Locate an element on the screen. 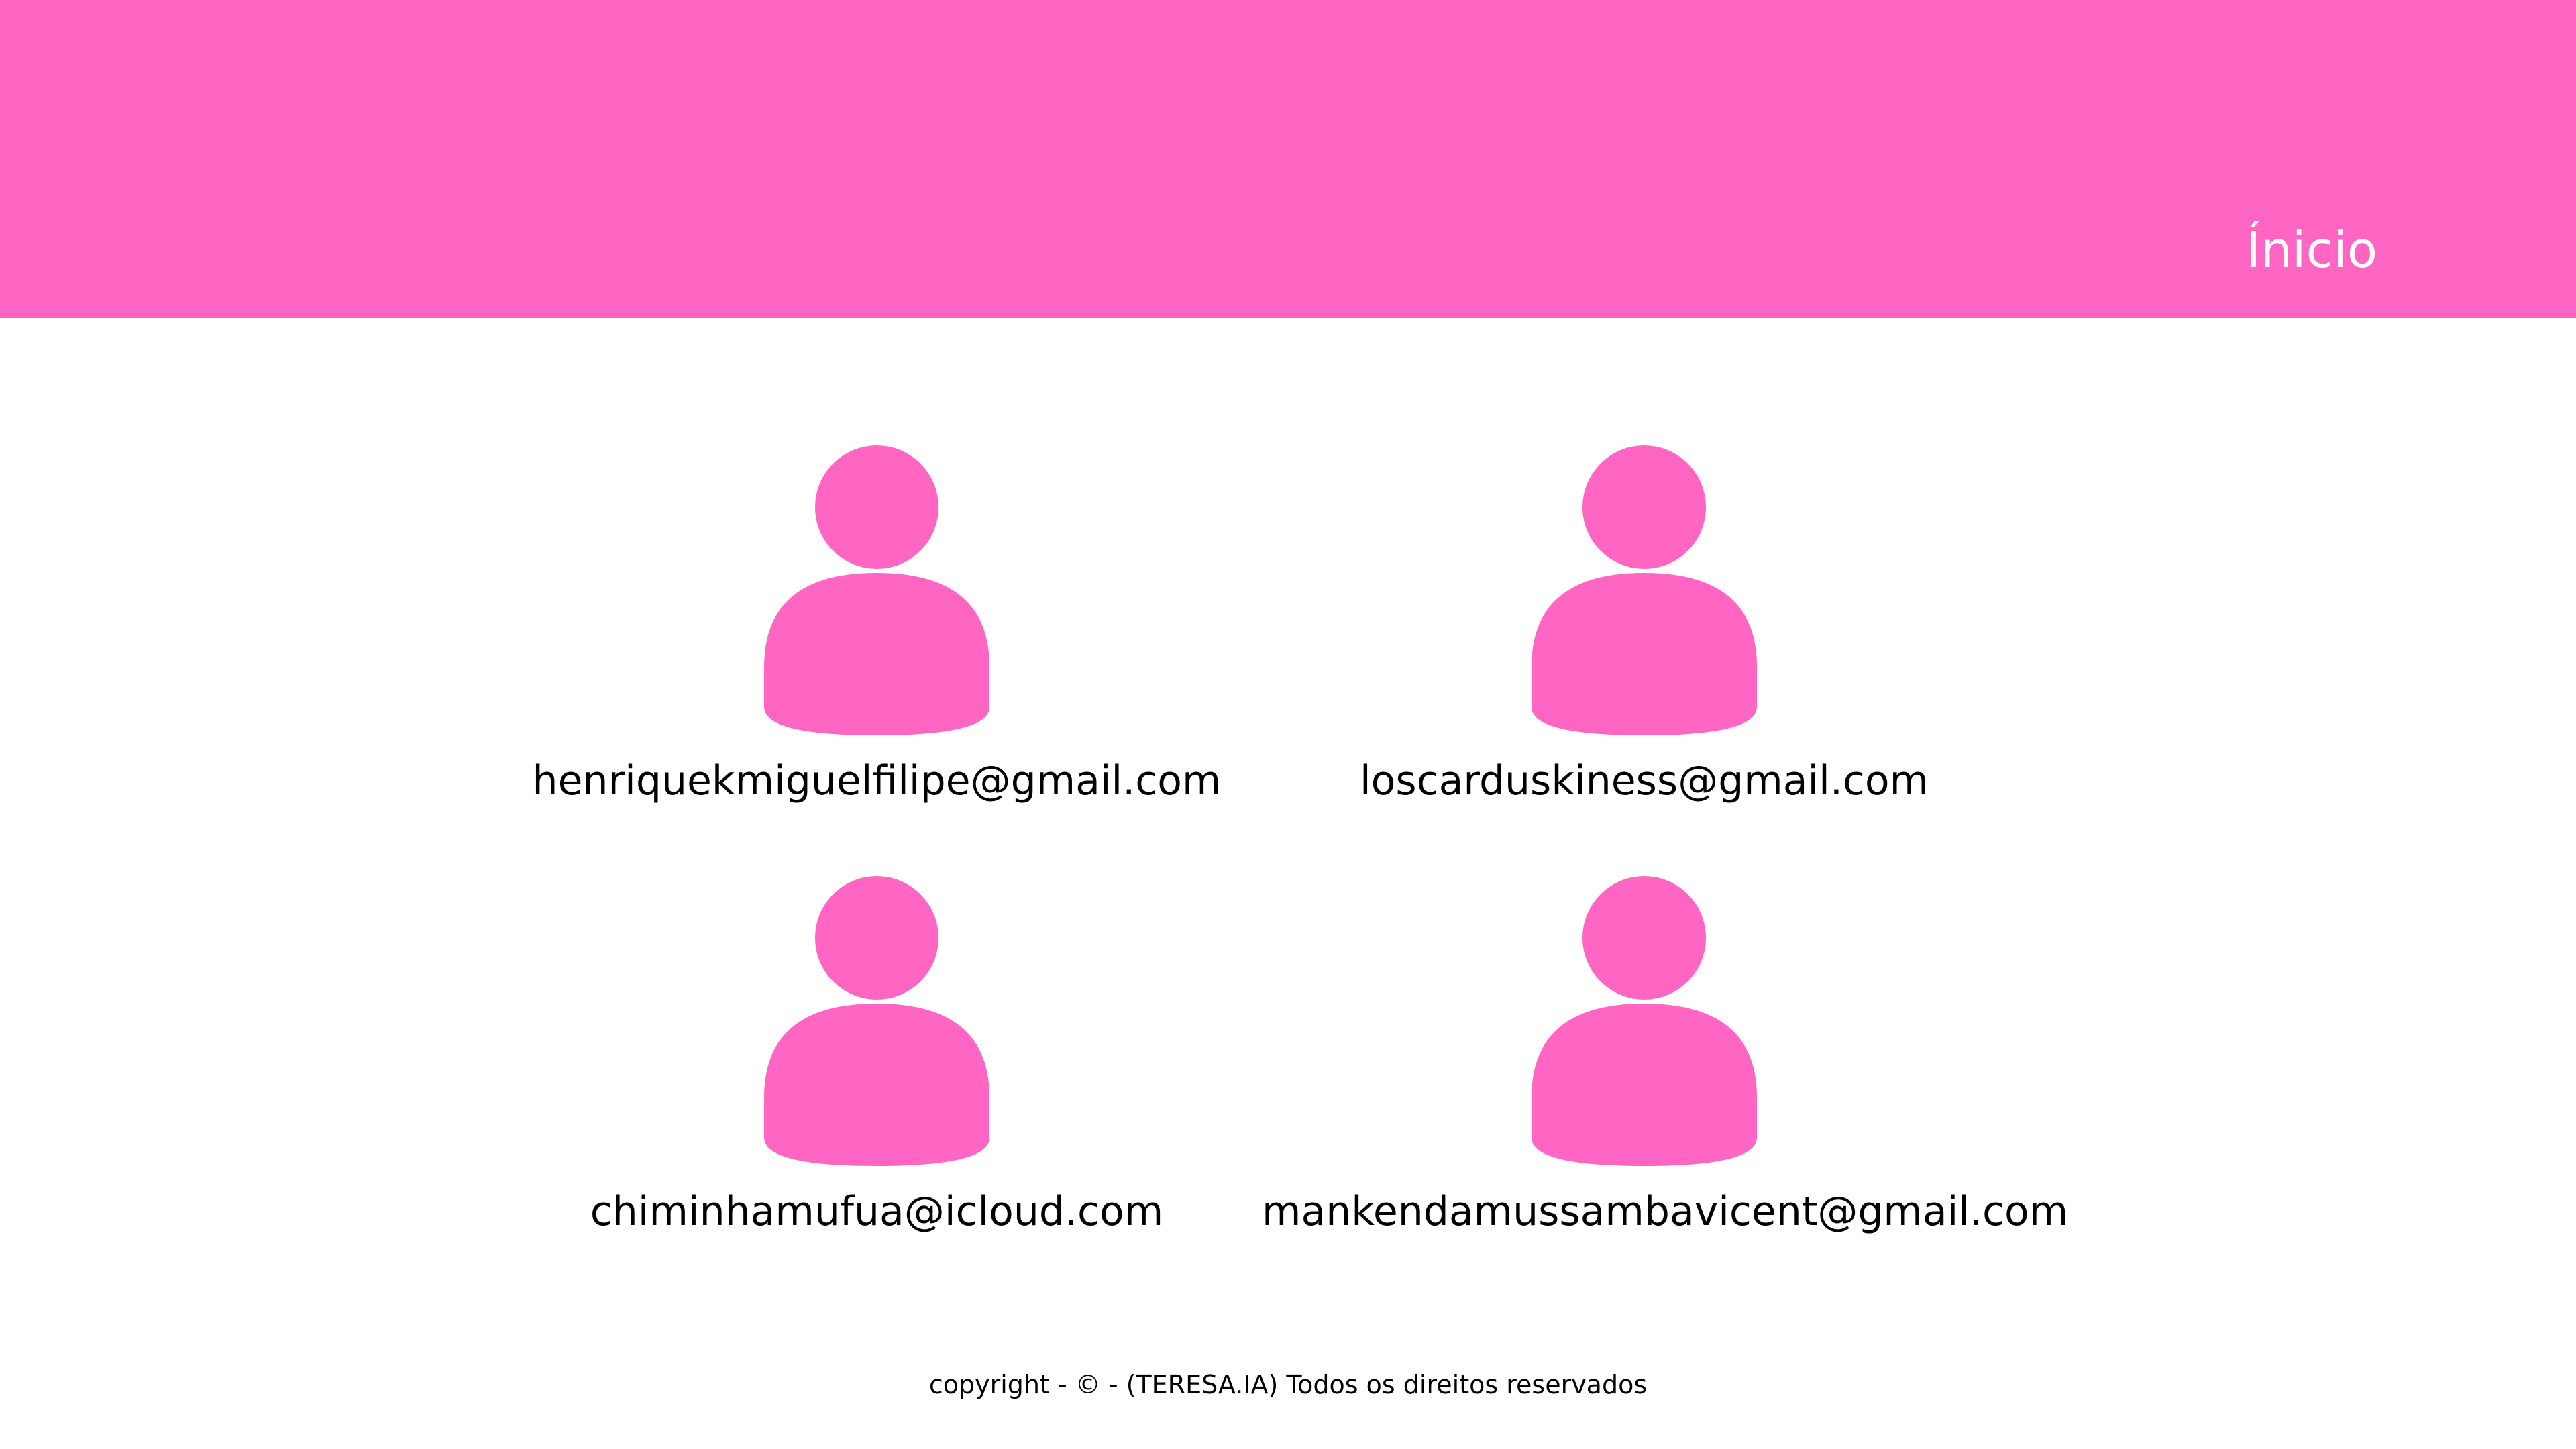  user-email: henriquekmiguelfilipe@gmail.com is located at coordinates (877, 780).